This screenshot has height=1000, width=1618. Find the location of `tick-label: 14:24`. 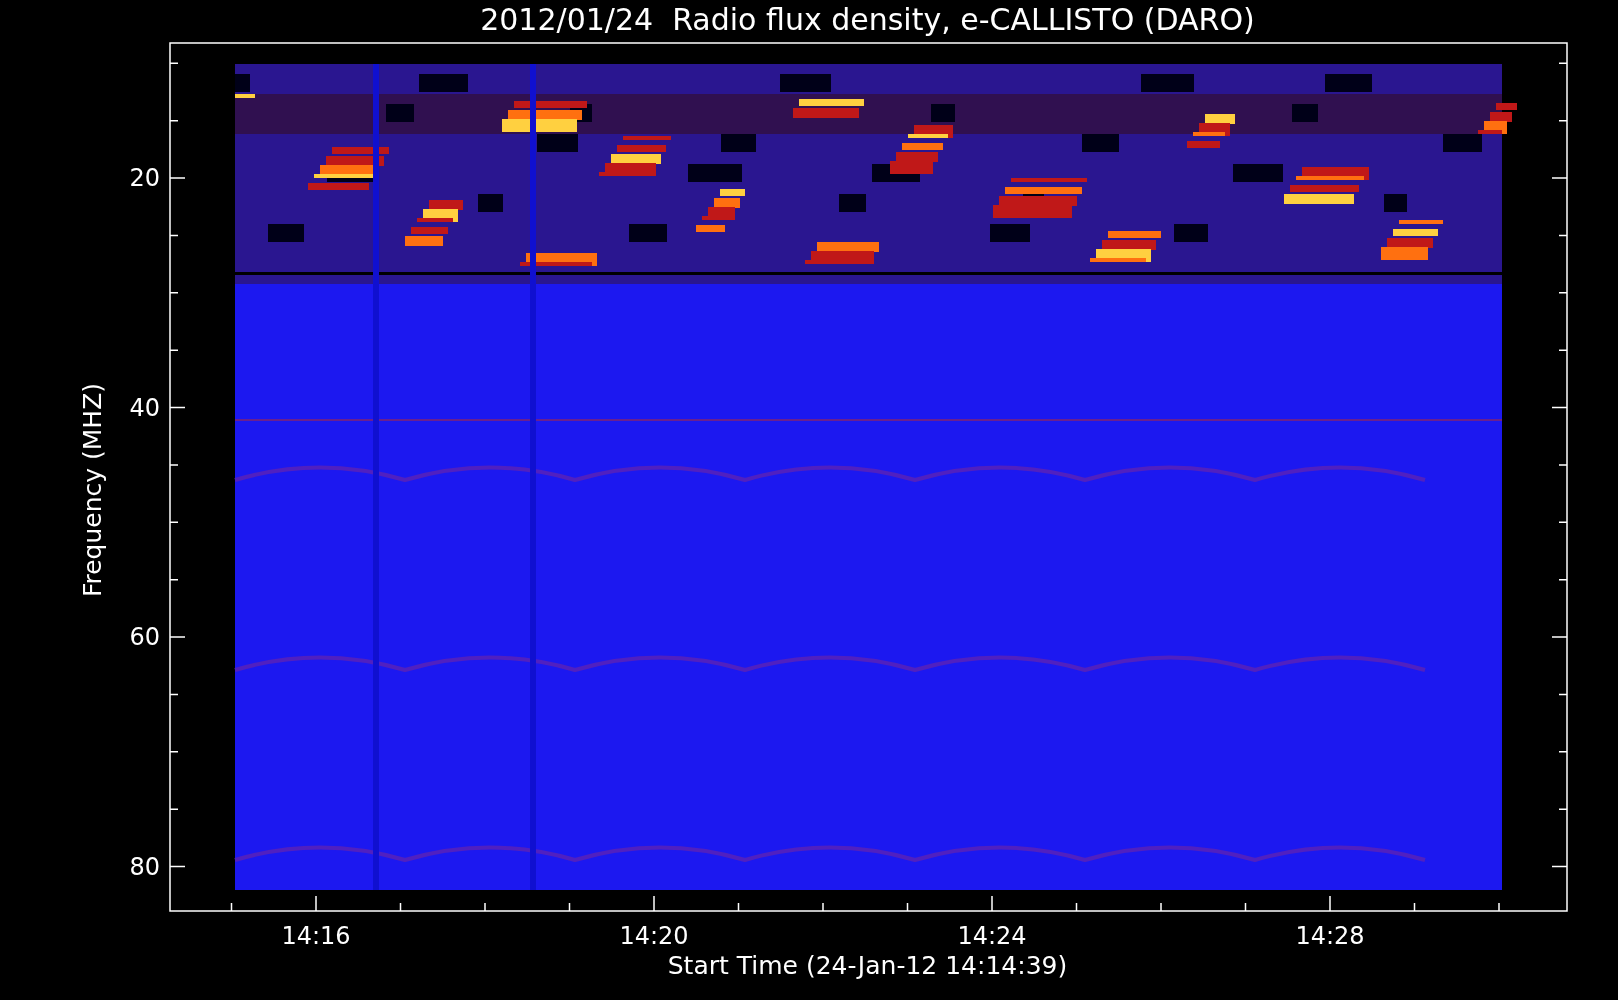

tick-label: 14:24 is located at coordinates (992, 936).